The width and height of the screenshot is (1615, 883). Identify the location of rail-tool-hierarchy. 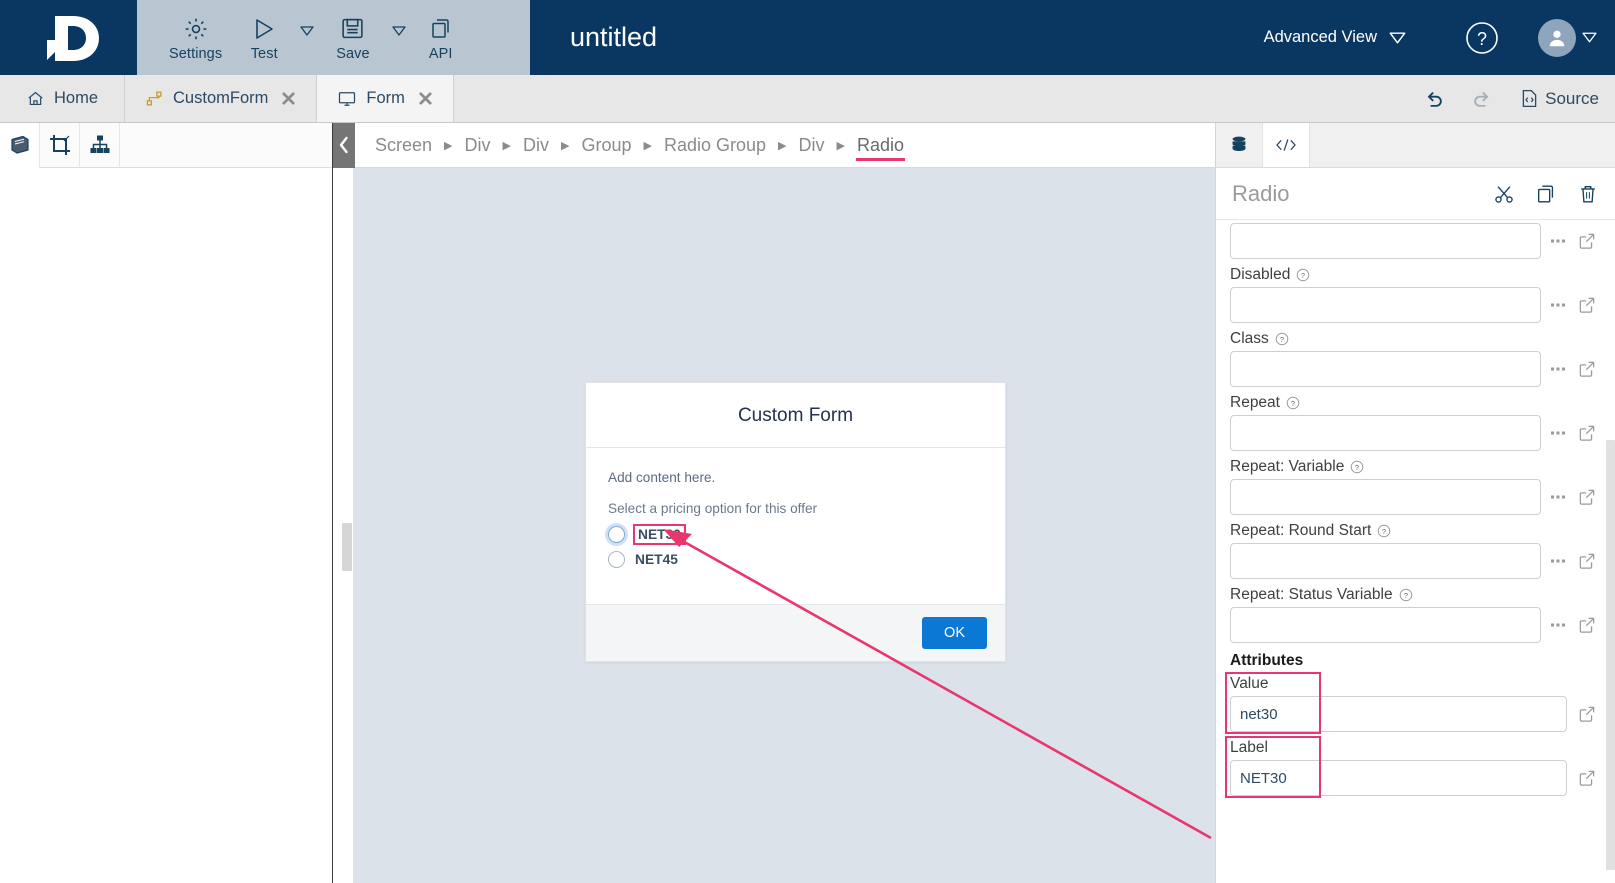
(100, 145).